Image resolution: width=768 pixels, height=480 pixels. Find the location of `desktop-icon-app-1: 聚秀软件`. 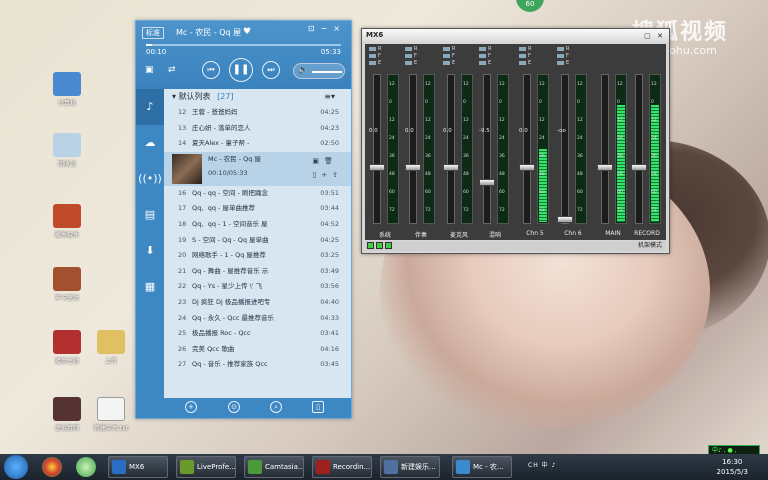

desktop-icon-app-1: 聚秀软件 is located at coordinates (67, 221).